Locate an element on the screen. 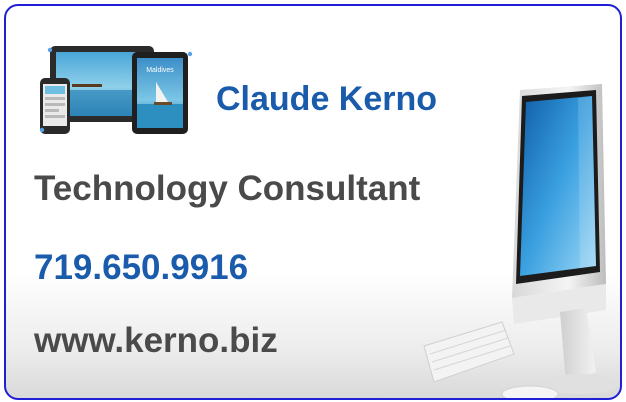 The height and width of the screenshot is (402, 626). phone-number: 719.650.9916 is located at coordinates (141, 267).